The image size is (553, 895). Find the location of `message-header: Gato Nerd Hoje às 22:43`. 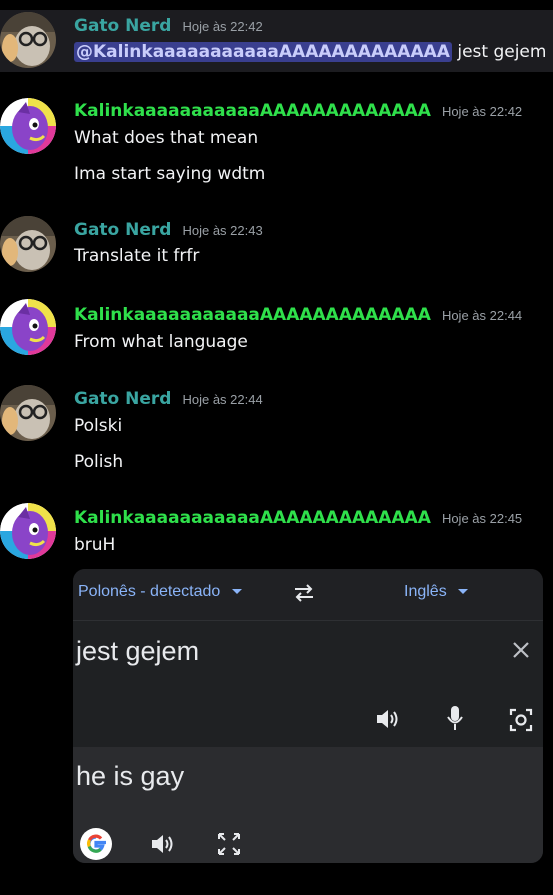

message-header: Gato Nerd Hoje às 22:43 is located at coordinates (168, 230).